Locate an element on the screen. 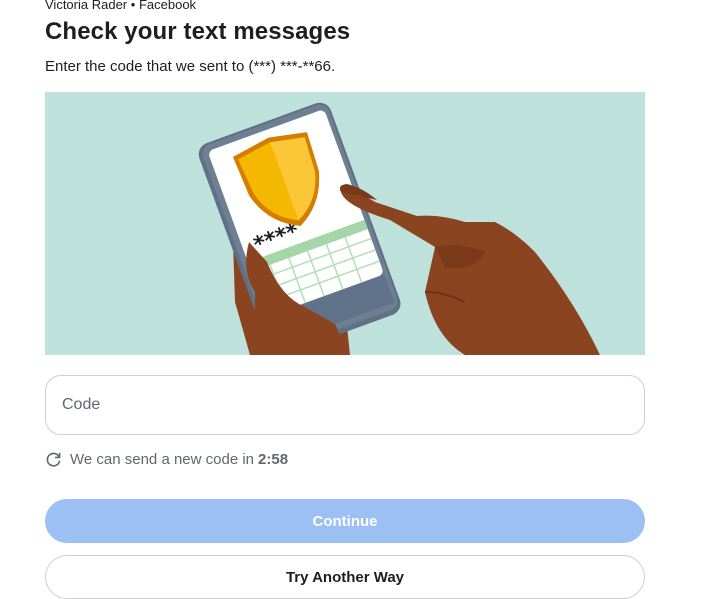  resend-text: We can send a new code in is located at coordinates (162, 459).